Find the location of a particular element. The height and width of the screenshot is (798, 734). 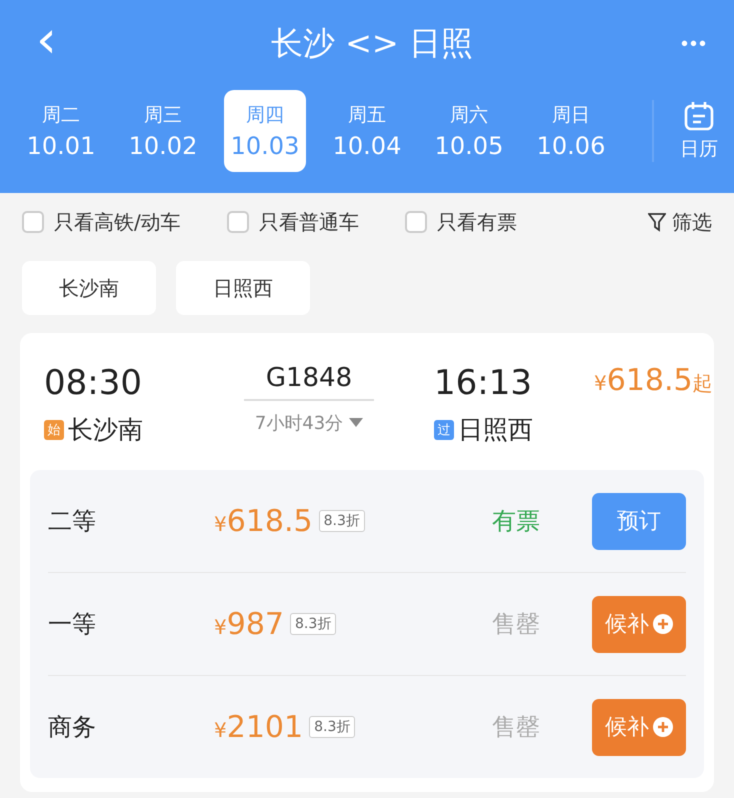

seat-price: ¥2101 is located at coordinates (259, 727).